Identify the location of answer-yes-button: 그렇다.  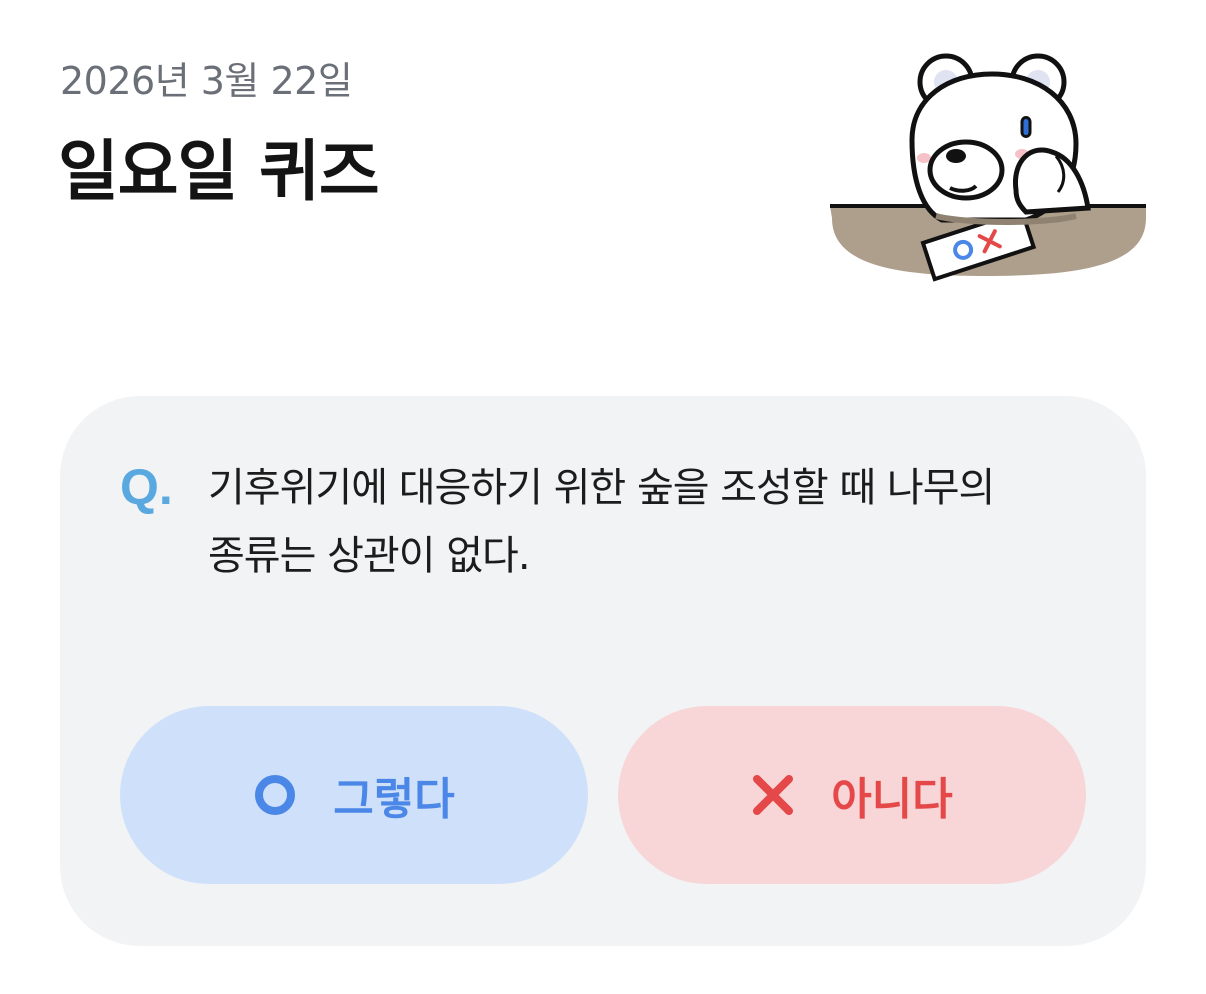
(354, 795).